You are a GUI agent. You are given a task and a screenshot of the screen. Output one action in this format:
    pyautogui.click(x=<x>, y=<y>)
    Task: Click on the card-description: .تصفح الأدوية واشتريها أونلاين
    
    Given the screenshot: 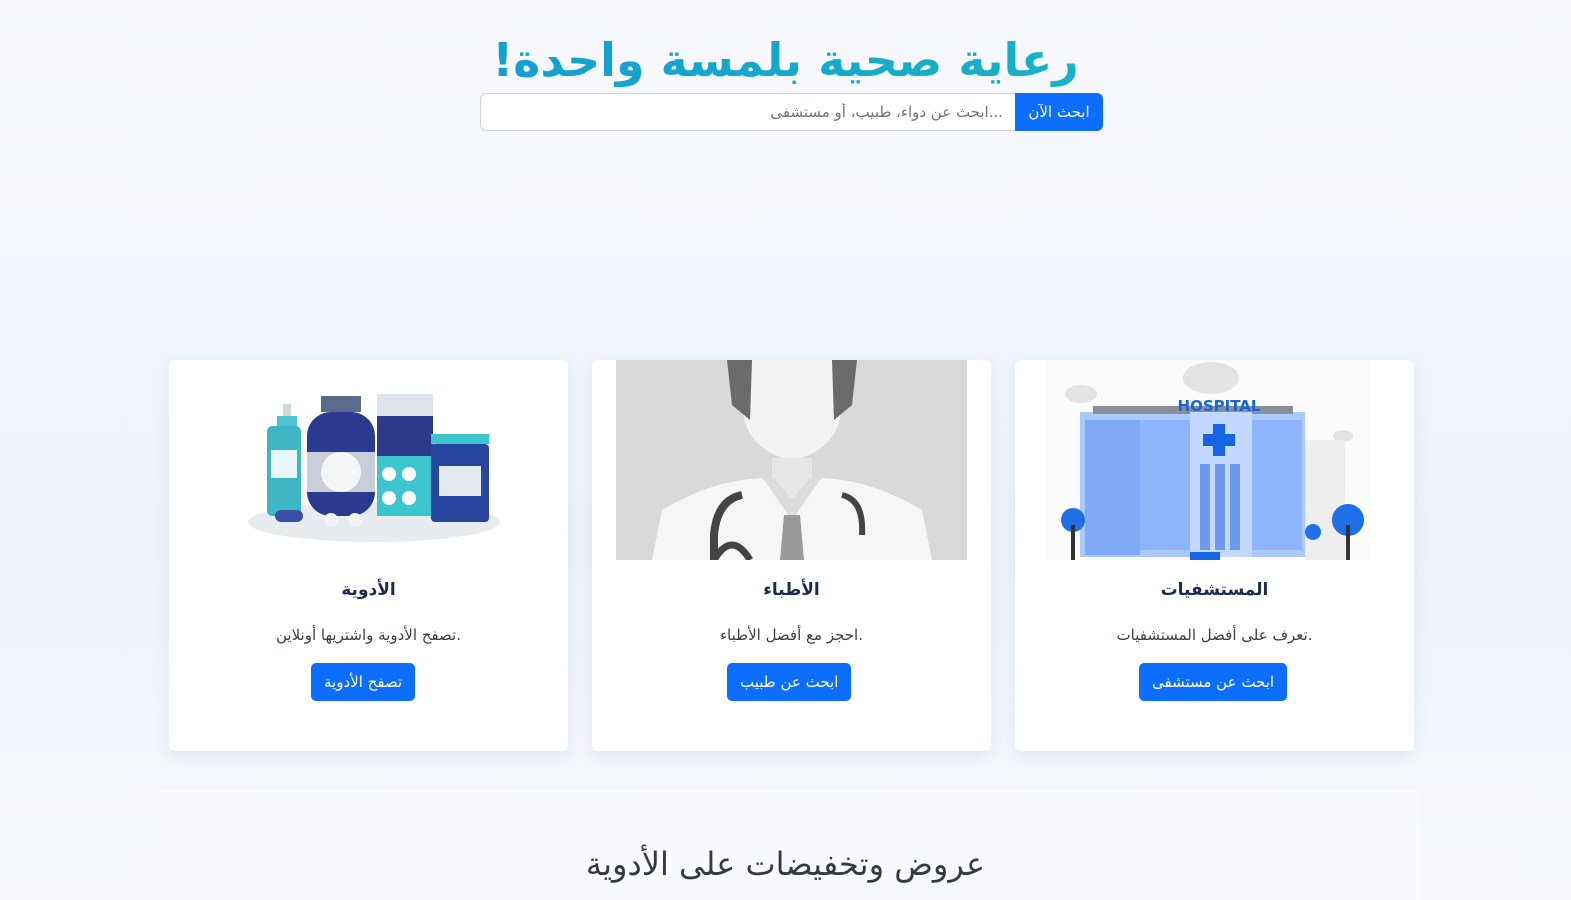 What is the action you would take?
    pyautogui.click(x=368, y=635)
    